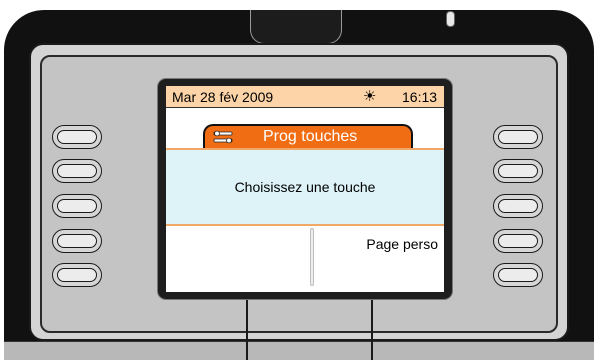  Describe the element at coordinates (299, 350) in the screenshot. I see `keypad-edge` at that location.